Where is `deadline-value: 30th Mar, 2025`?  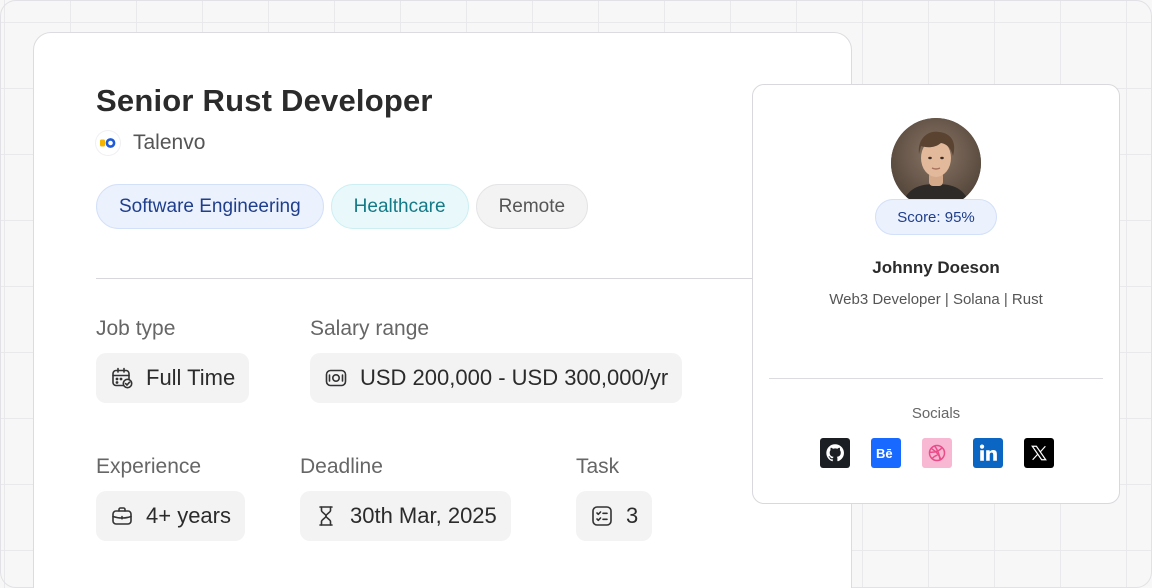 deadline-value: 30th Mar, 2025 is located at coordinates (423, 515).